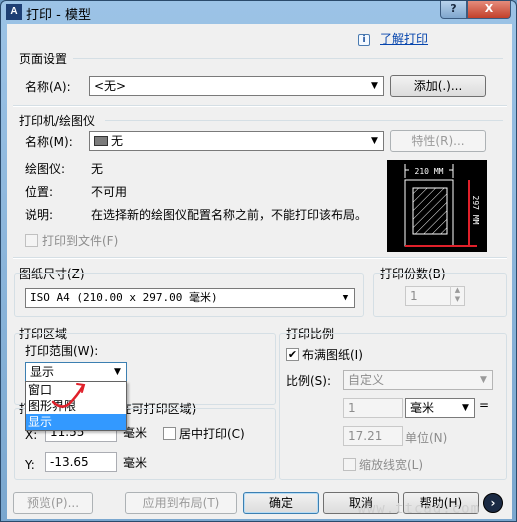 The height and width of the screenshot is (522, 517). What do you see at coordinates (442, 205) in the screenshot?
I see `paper-preview-drawing: 210 MM 297 MM` at bounding box center [442, 205].